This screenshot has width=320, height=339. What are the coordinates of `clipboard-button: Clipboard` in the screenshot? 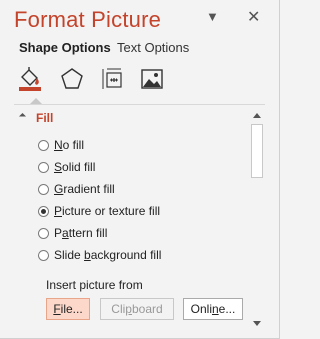 It's located at (137, 309).